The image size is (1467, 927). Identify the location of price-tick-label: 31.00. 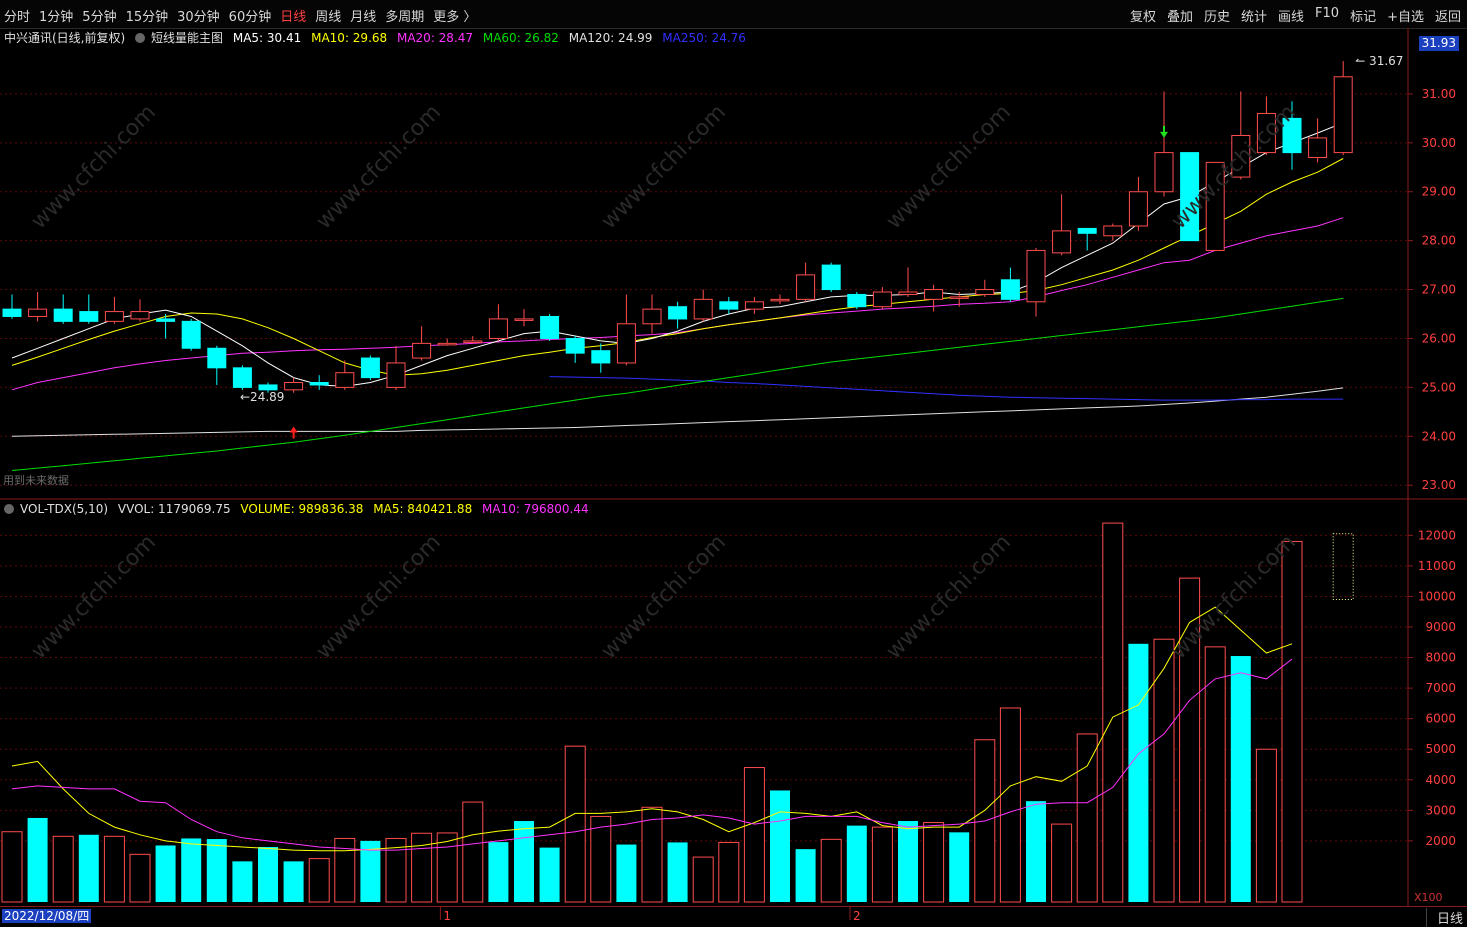
(1439, 94).